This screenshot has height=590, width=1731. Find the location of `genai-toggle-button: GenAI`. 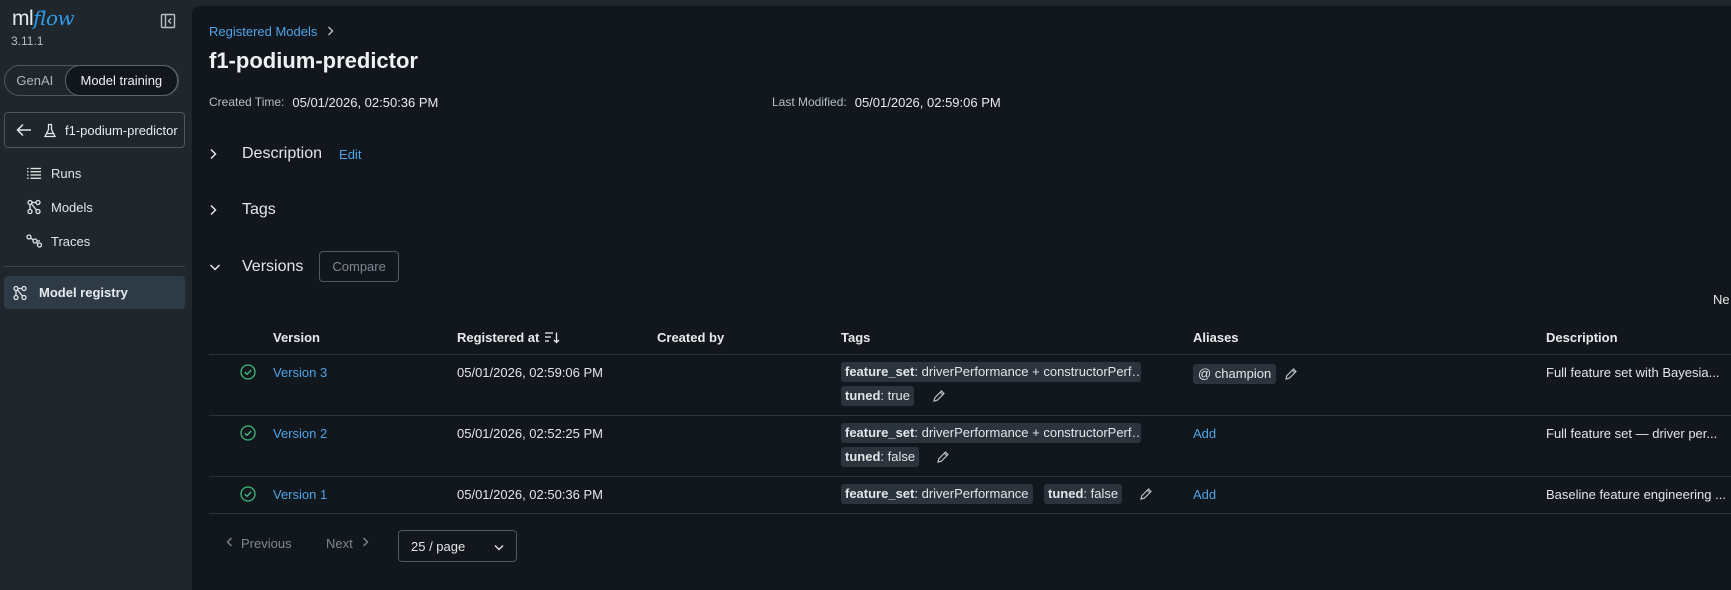

genai-toggle-button: GenAI is located at coordinates (35, 80).